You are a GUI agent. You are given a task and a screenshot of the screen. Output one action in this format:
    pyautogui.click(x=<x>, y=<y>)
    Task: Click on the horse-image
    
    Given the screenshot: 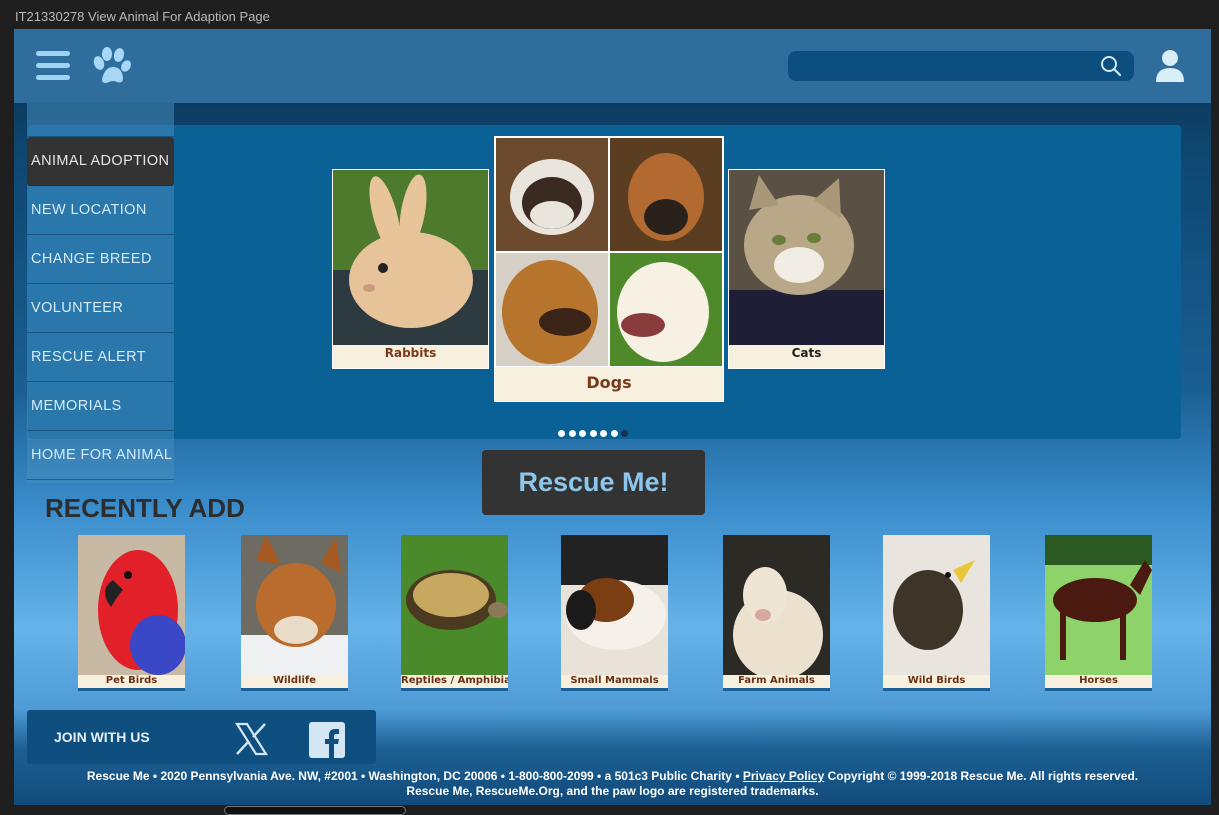 What is the action you would take?
    pyautogui.click(x=1098, y=605)
    